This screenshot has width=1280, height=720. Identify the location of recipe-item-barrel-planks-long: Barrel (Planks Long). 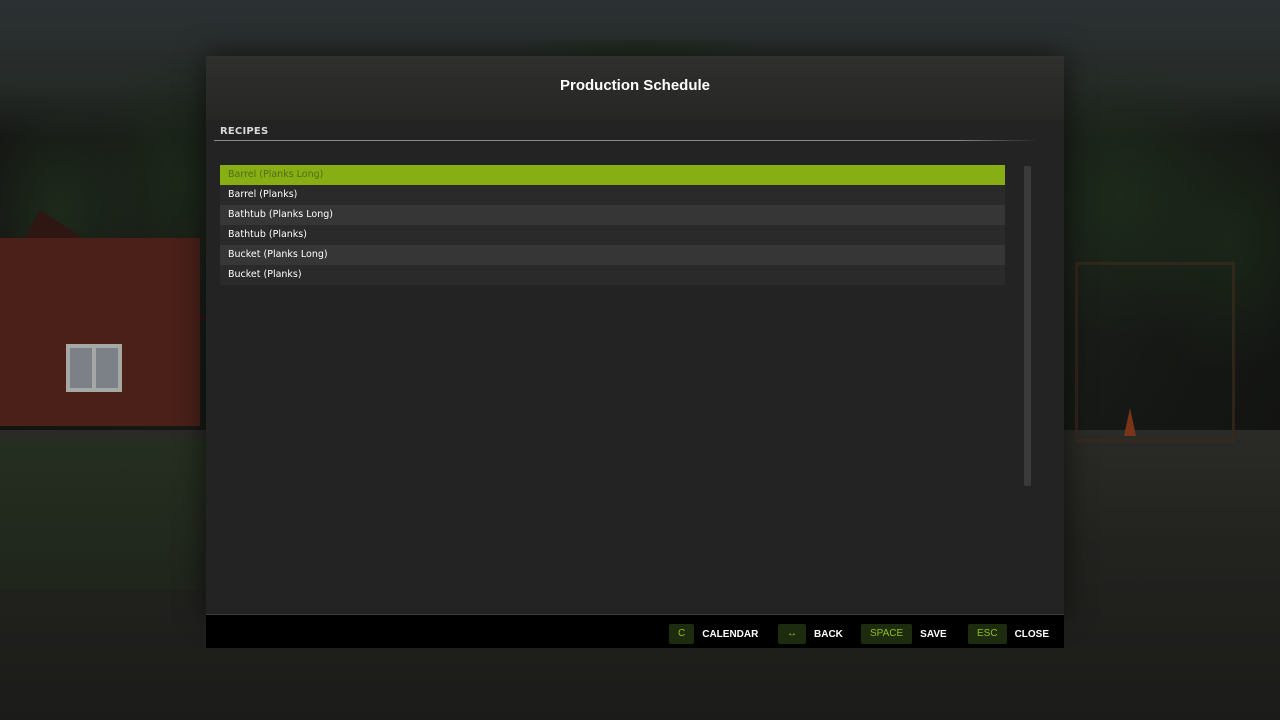
(612, 175).